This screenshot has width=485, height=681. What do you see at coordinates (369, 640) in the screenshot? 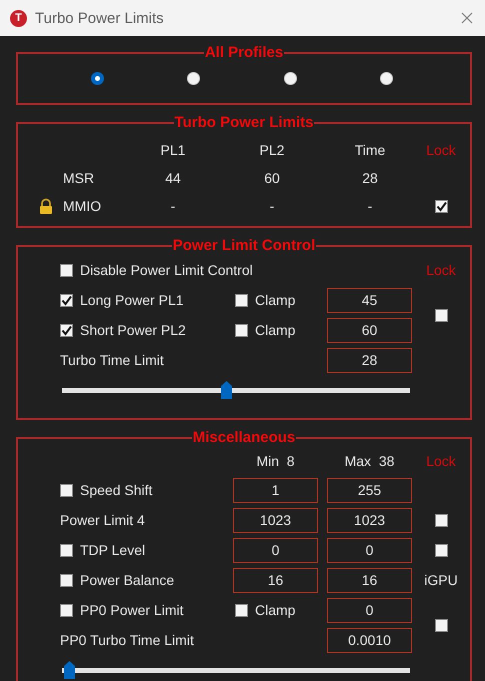
I see `input-field: 0.0010` at bounding box center [369, 640].